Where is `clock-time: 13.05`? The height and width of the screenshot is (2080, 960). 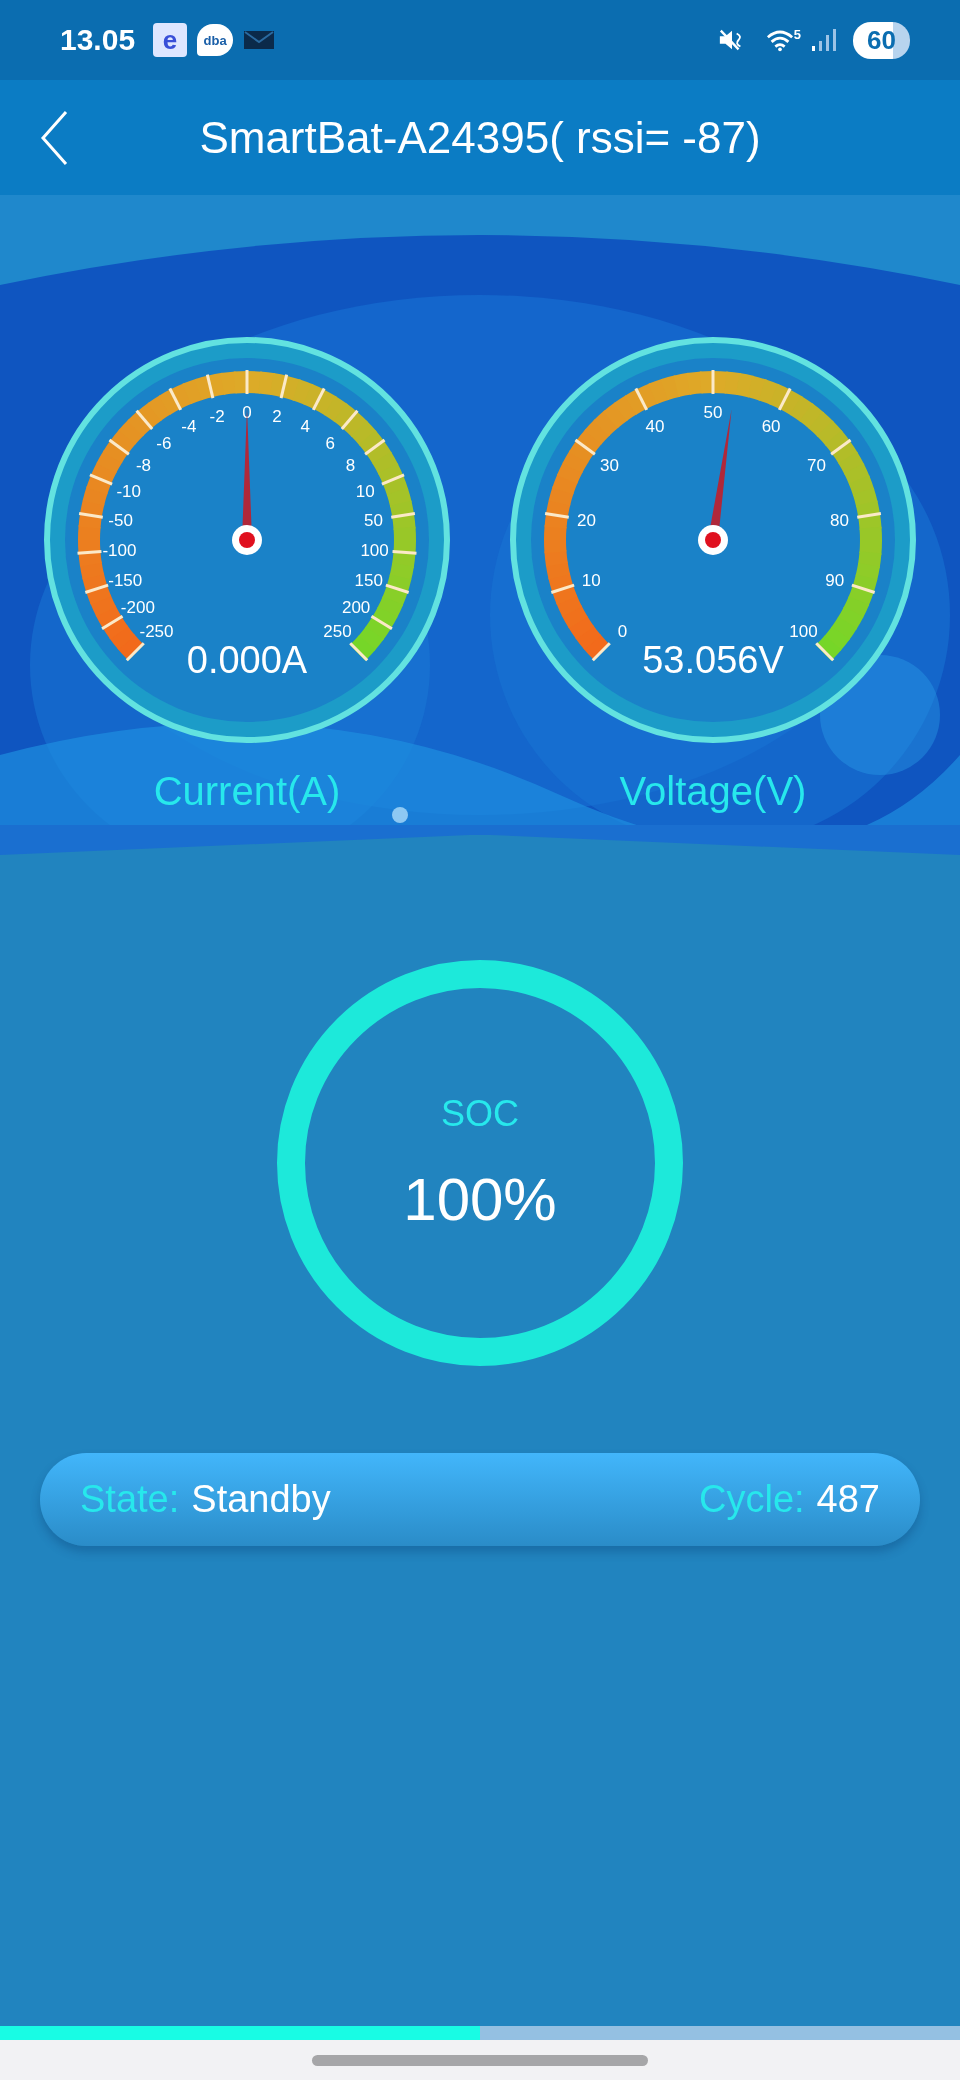
clock-time: 13.05 is located at coordinates (98, 40).